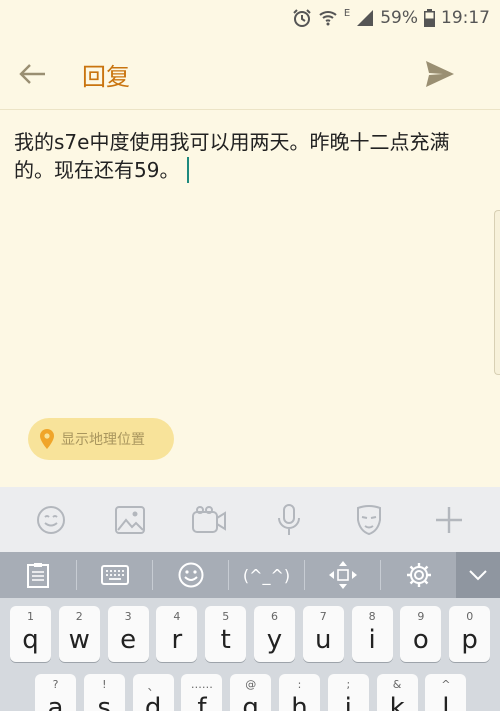 The image size is (500, 711). I want to click on key-hint: ?, so click(55, 684).